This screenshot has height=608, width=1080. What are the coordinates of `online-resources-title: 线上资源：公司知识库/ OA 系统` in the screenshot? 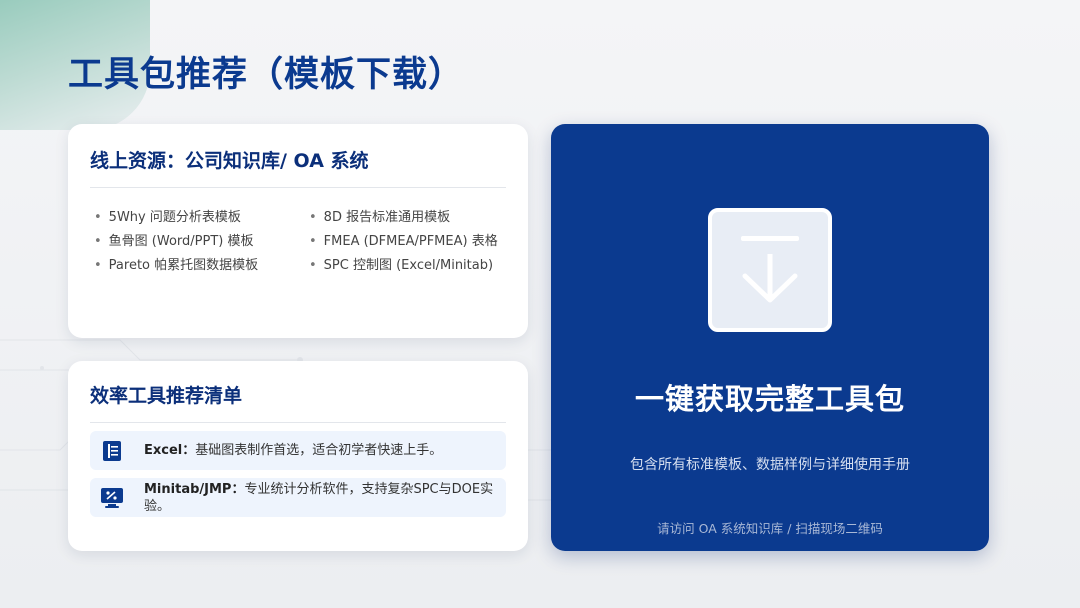 It's located at (298, 167).